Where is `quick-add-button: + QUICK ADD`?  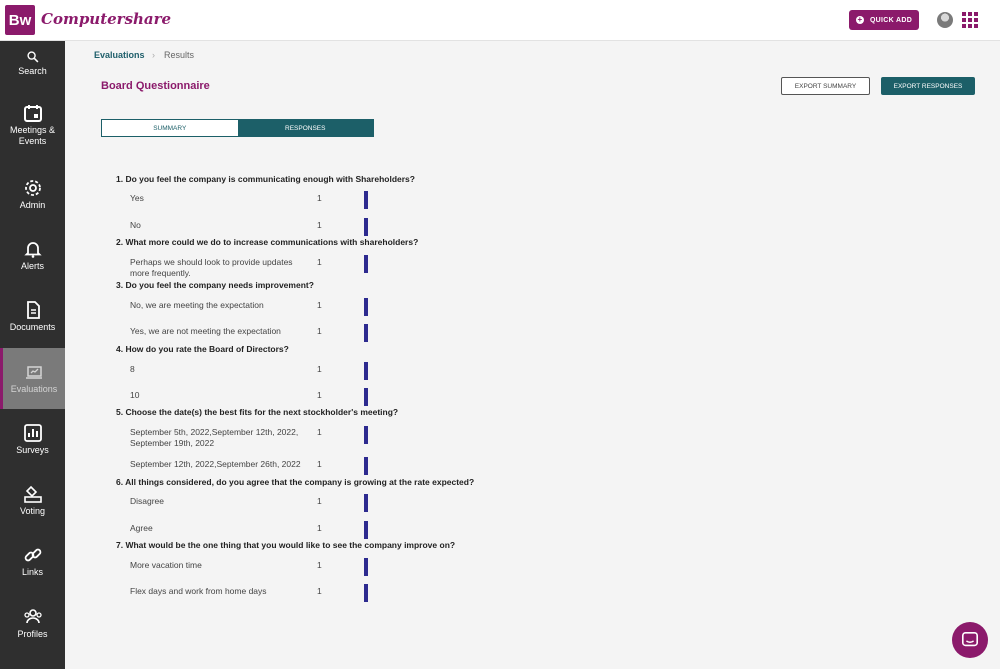
quick-add-button: + QUICK ADD is located at coordinates (884, 20).